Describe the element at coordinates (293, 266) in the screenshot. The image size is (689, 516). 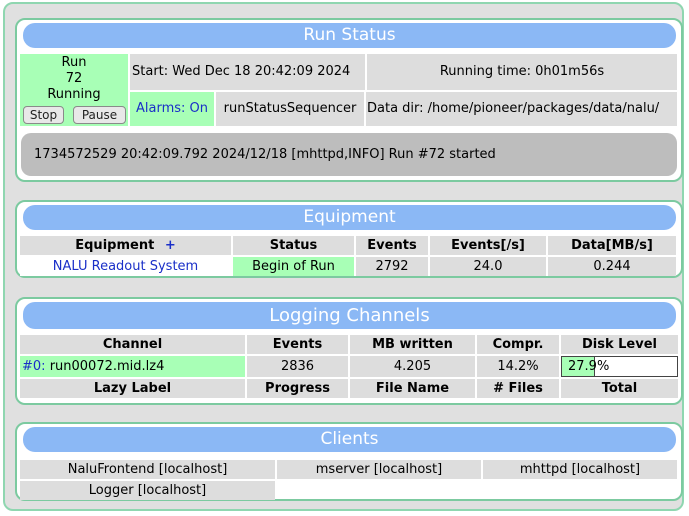
I see `equipment-status: Begin of Run` at that location.